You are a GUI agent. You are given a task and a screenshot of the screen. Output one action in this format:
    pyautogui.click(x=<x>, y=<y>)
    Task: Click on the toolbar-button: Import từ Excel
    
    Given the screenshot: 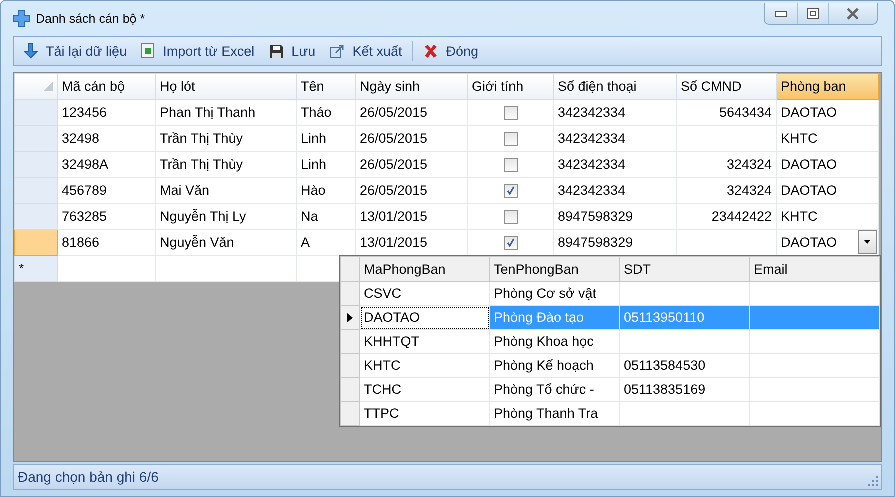 What is the action you would take?
    pyautogui.click(x=198, y=51)
    